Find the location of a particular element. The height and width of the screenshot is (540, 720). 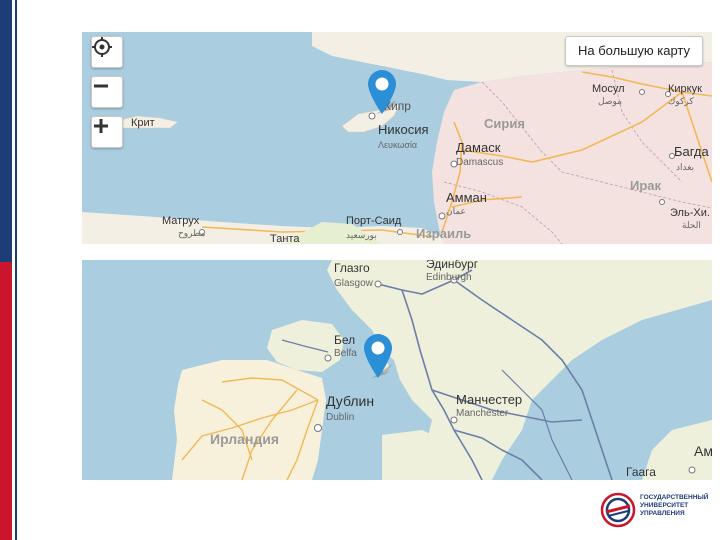

label-el-hilla-ar: الحلة is located at coordinates (691, 225).